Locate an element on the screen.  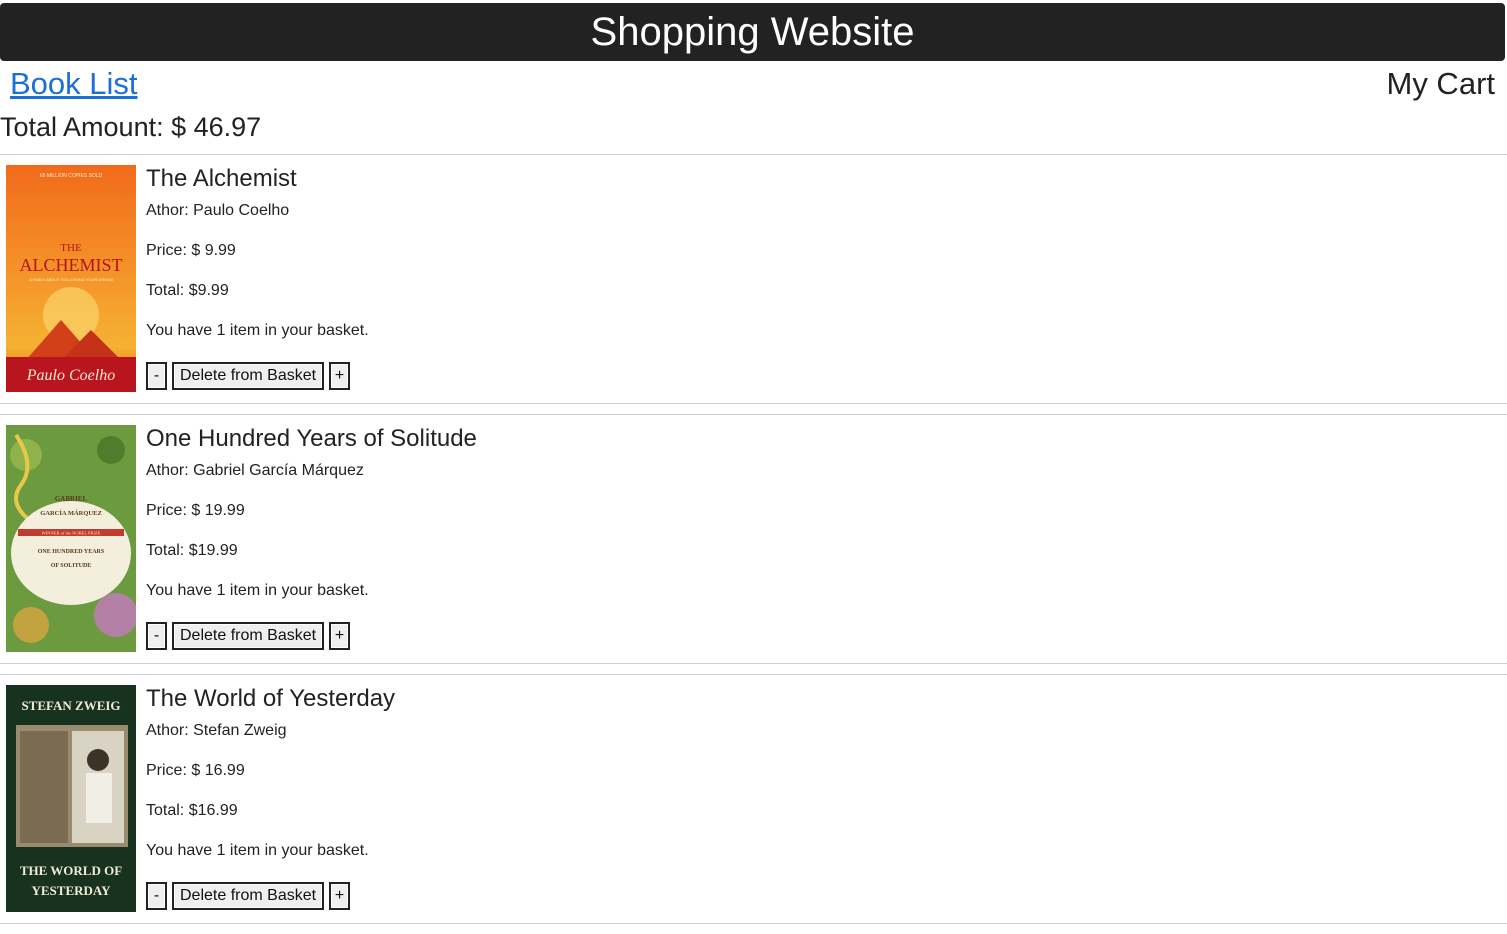
svg-text: THE is located at coordinates (71, 248).